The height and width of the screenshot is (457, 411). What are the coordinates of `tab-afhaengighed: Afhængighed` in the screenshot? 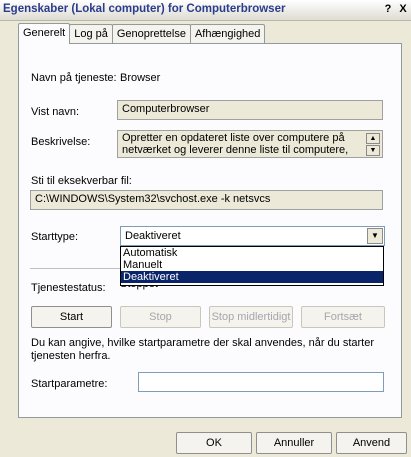 It's located at (227, 33).